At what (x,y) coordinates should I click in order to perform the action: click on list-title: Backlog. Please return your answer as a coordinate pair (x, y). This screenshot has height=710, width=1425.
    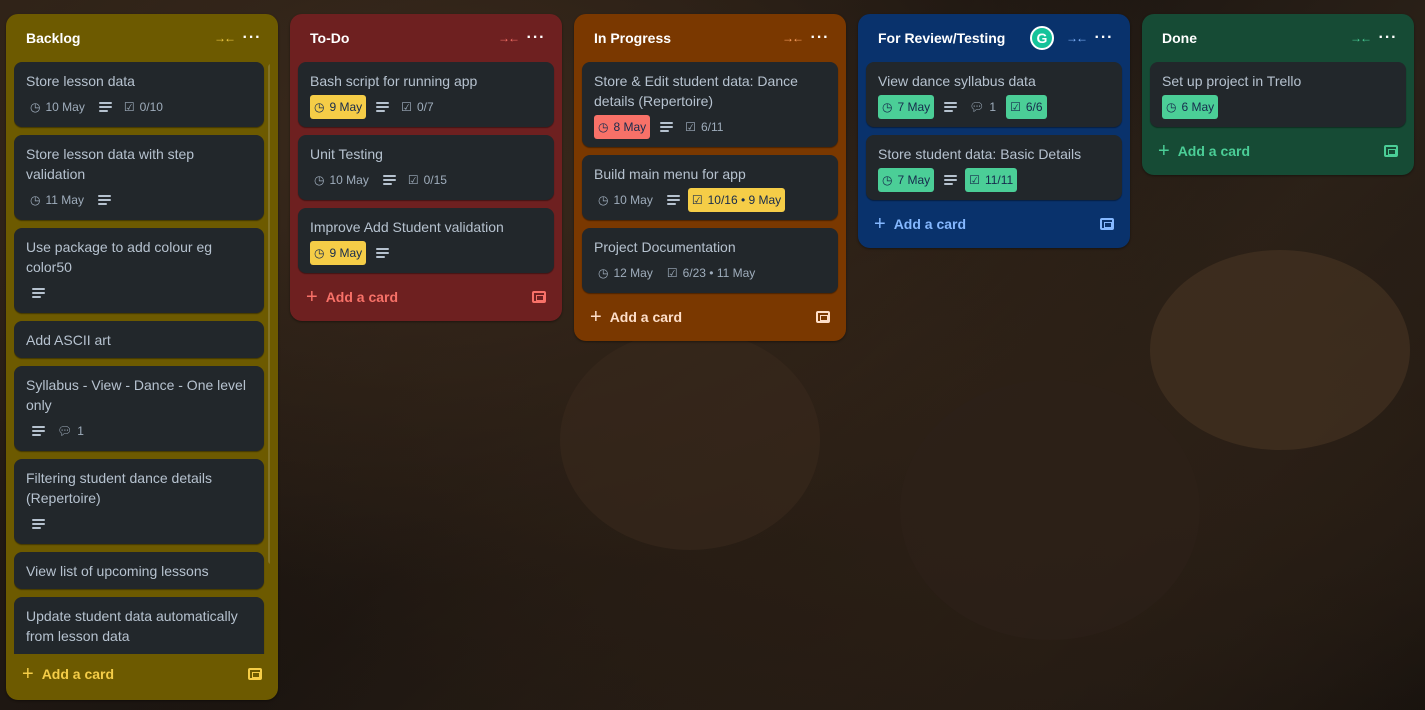
    Looking at the image, I should click on (118, 38).